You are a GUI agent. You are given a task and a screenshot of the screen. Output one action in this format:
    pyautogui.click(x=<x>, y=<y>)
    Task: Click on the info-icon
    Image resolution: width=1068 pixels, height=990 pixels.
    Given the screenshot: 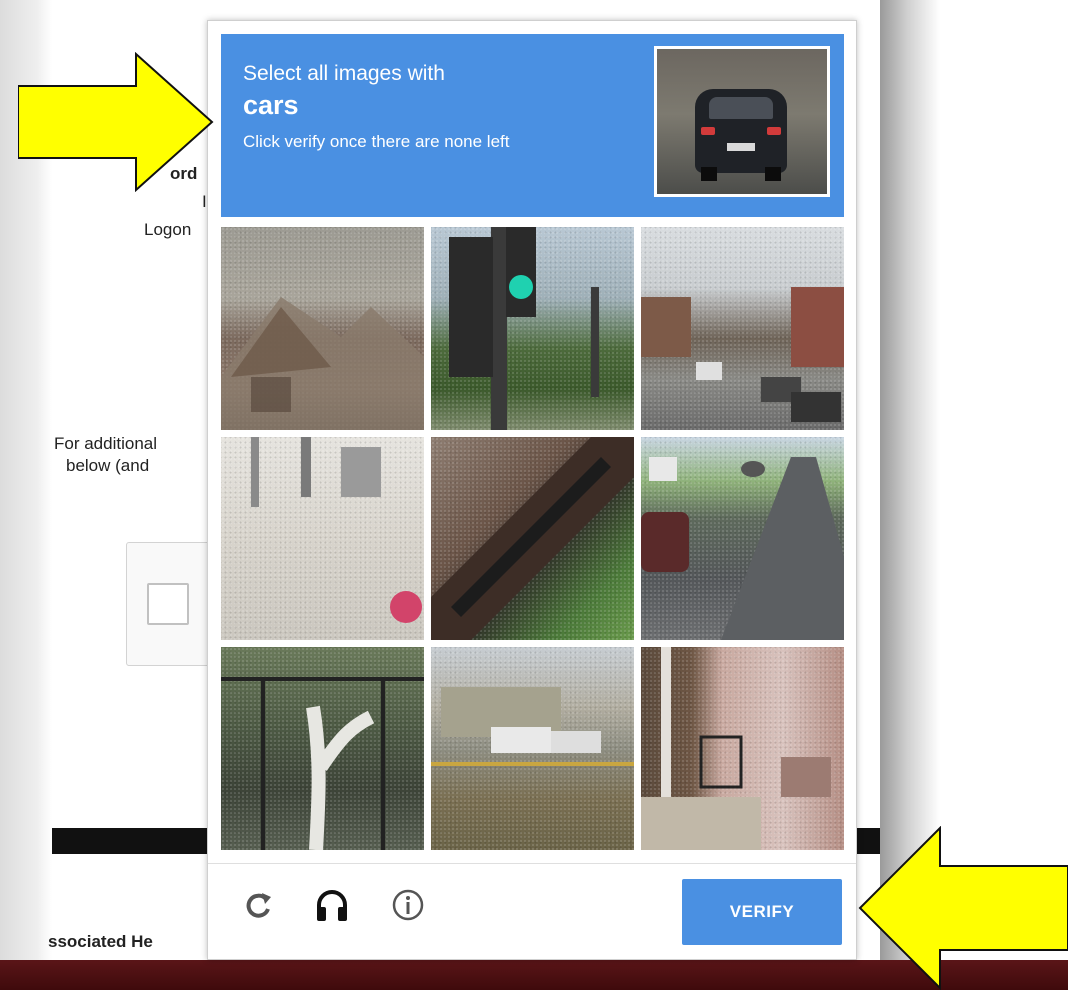 What is the action you would take?
    pyautogui.click(x=408, y=905)
    